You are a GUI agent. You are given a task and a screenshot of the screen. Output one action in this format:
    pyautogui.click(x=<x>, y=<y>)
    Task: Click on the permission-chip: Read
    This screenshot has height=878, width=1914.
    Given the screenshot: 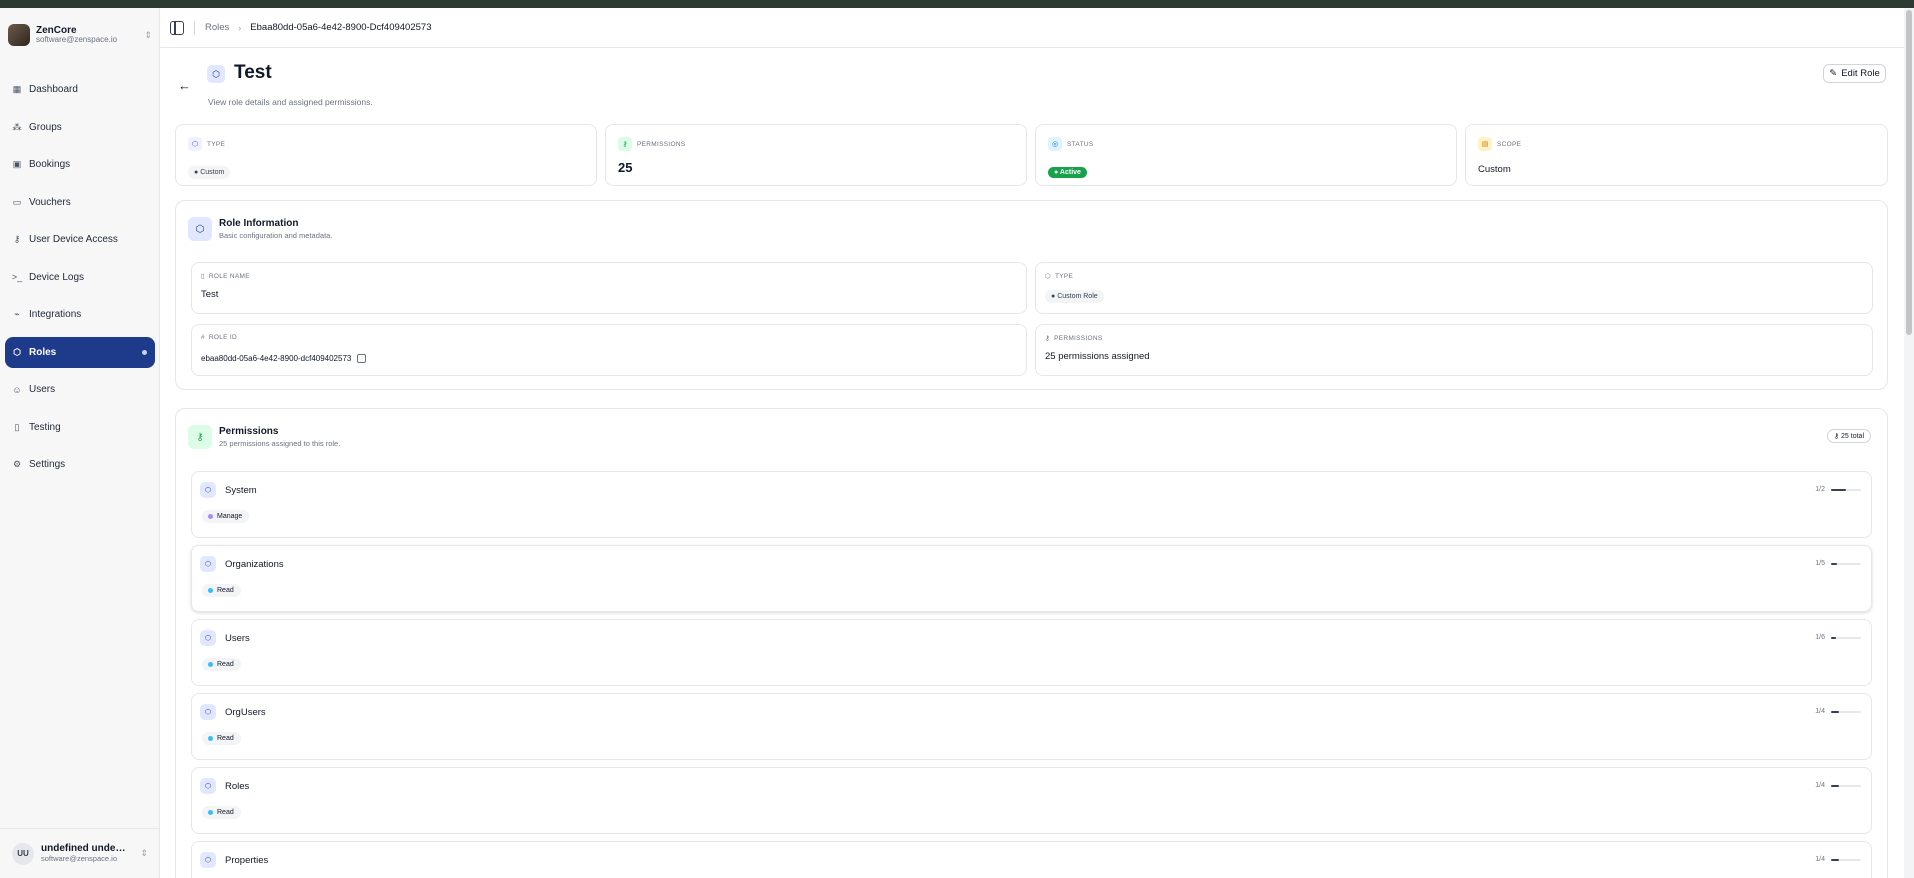 What is the action you would take?
    pyautogui.click(x=221, y=812)
    